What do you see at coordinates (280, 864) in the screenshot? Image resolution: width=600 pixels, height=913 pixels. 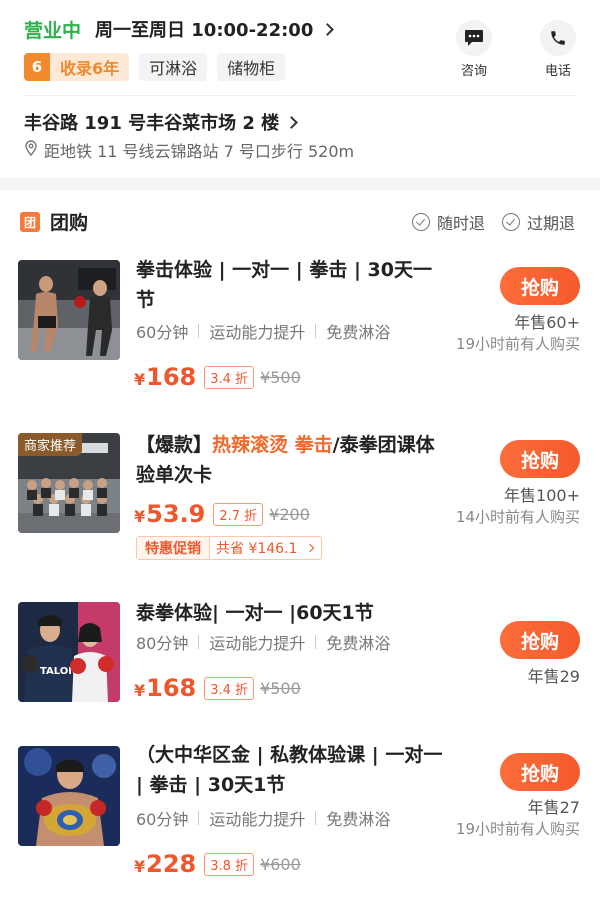 I see `original-price: ¥600` at bounding box center [280, 864].